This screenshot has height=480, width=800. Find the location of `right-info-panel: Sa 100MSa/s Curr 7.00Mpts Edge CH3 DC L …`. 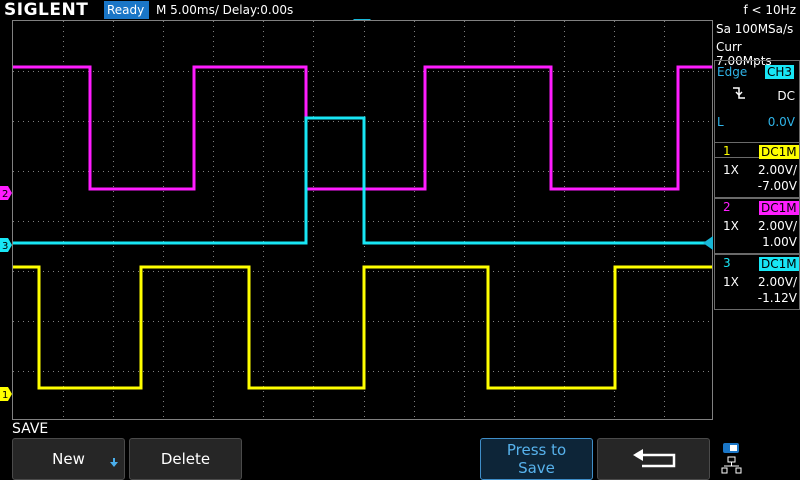

right-info-panel: Sa 100MSa/s Curr 7.00Mpts Edge CH3 DC L … is located at coordinates (757, 220).